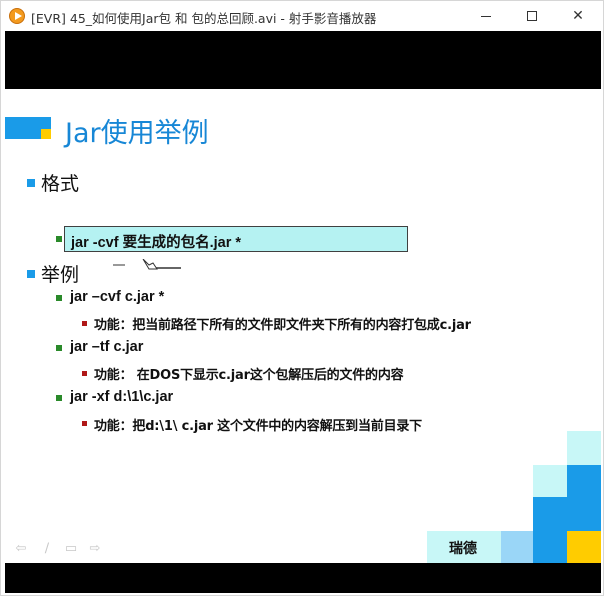  Describe the element at coordinates (282, 325) in the screenshot. I see `example-note-1: 功能：把当前路径下所有的文件即文件夹下所有的内容打包成c.jar` at that location.